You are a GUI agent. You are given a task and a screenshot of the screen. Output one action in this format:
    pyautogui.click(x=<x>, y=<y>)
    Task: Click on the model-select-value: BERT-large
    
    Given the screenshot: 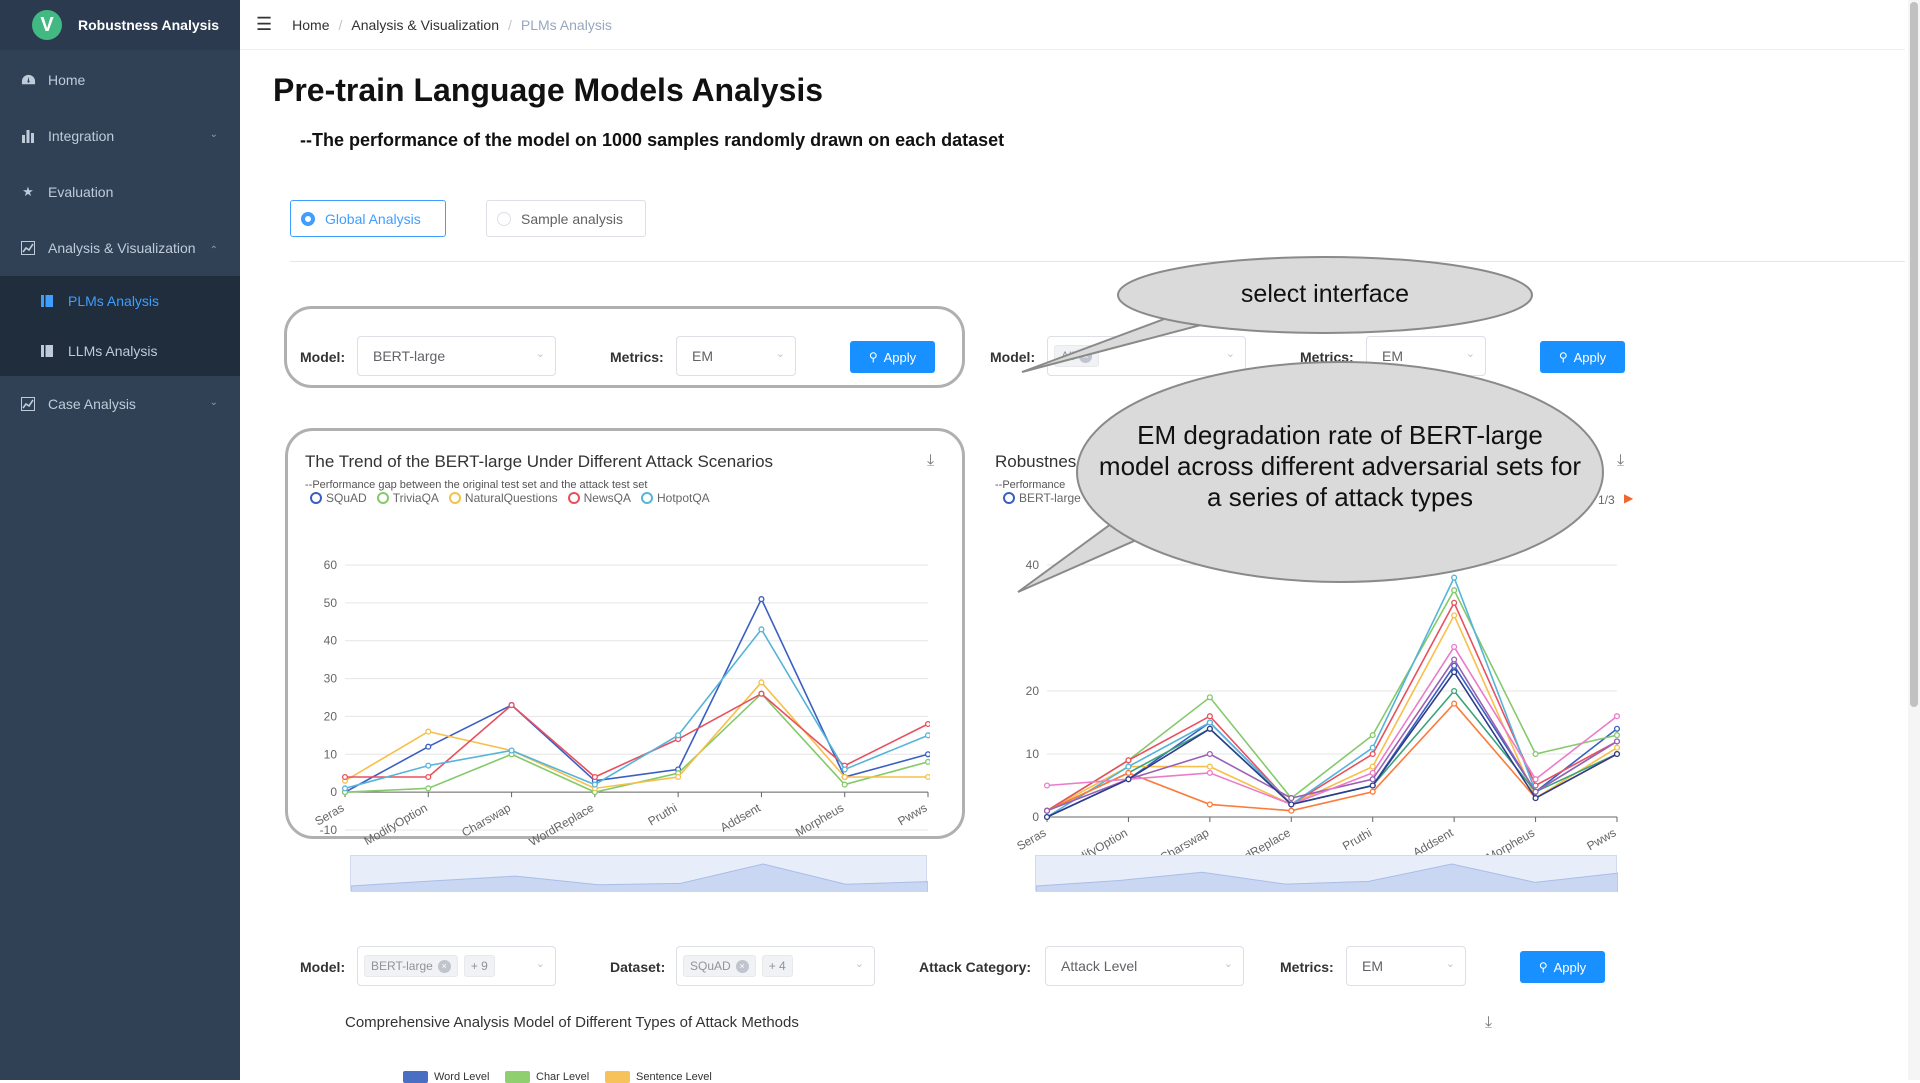 What is the action you would take?
    pyautogui.click(x=409, y=356)
    